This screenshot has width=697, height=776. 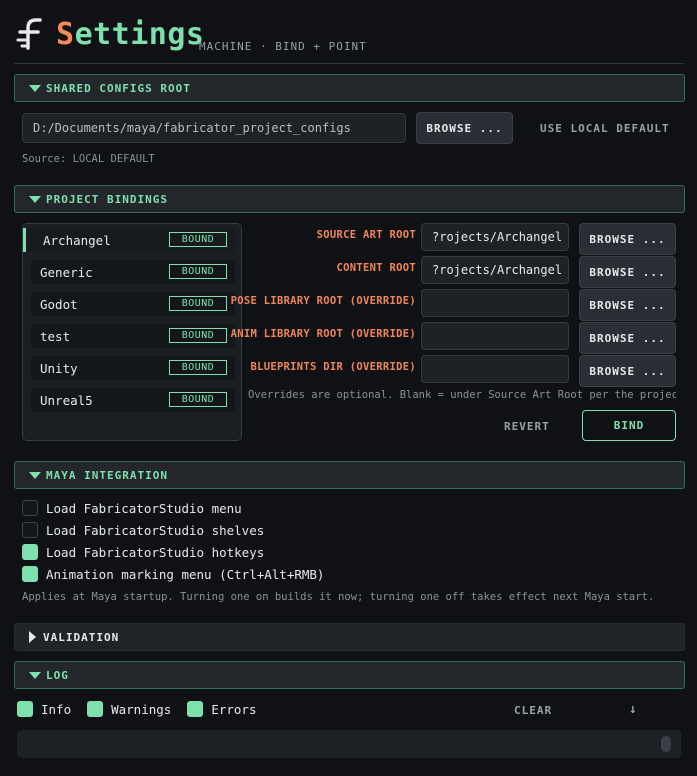 I want to click on page-subtitle: MACHINE · BIND + POINT, so click(x=283, y=46).